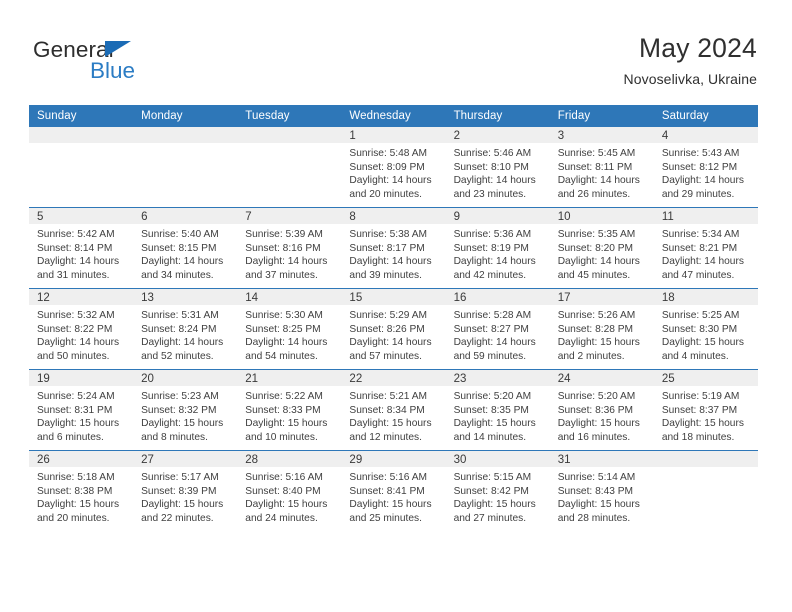  I want to click on day-number: 12, so click(81, 297).